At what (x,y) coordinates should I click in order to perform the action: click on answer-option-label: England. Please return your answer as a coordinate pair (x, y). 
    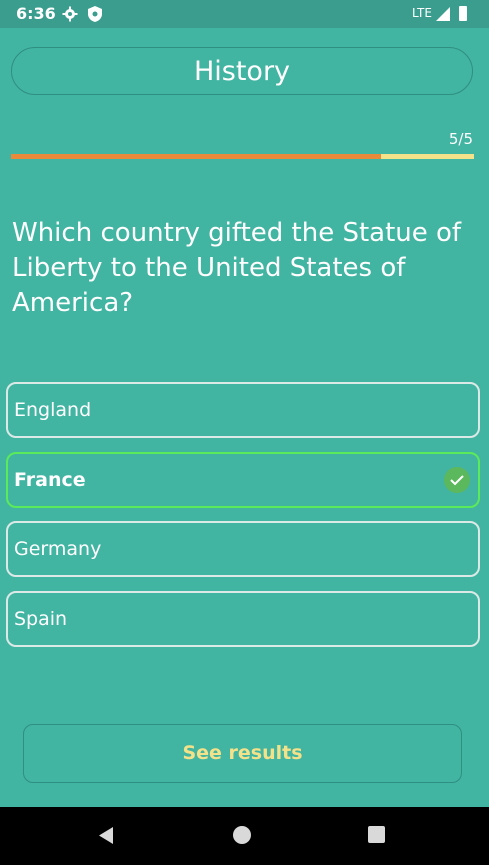
    Looking at the image, I should click on (53, 410).